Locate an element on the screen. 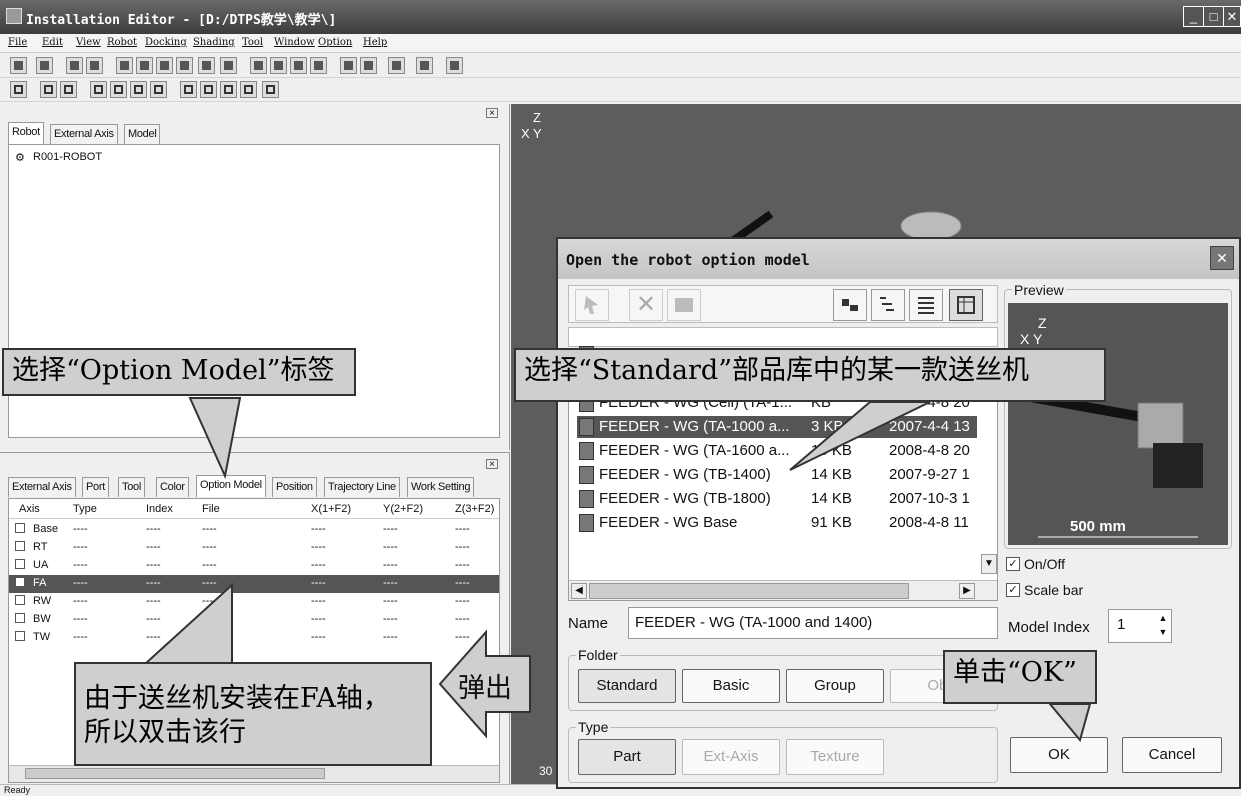  layout-3b-icon is located at coordinates (118, 89).